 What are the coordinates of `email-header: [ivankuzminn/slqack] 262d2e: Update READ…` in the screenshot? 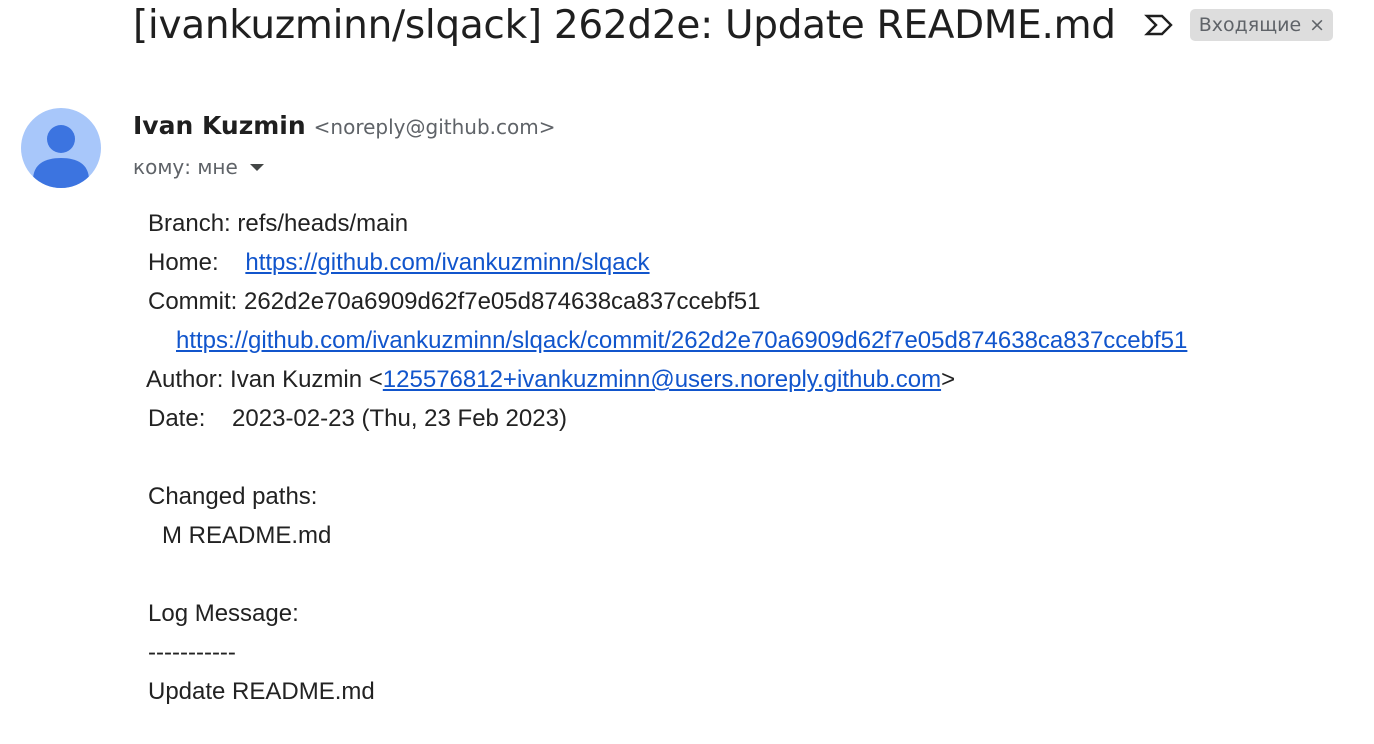 It's located at (733, 25).